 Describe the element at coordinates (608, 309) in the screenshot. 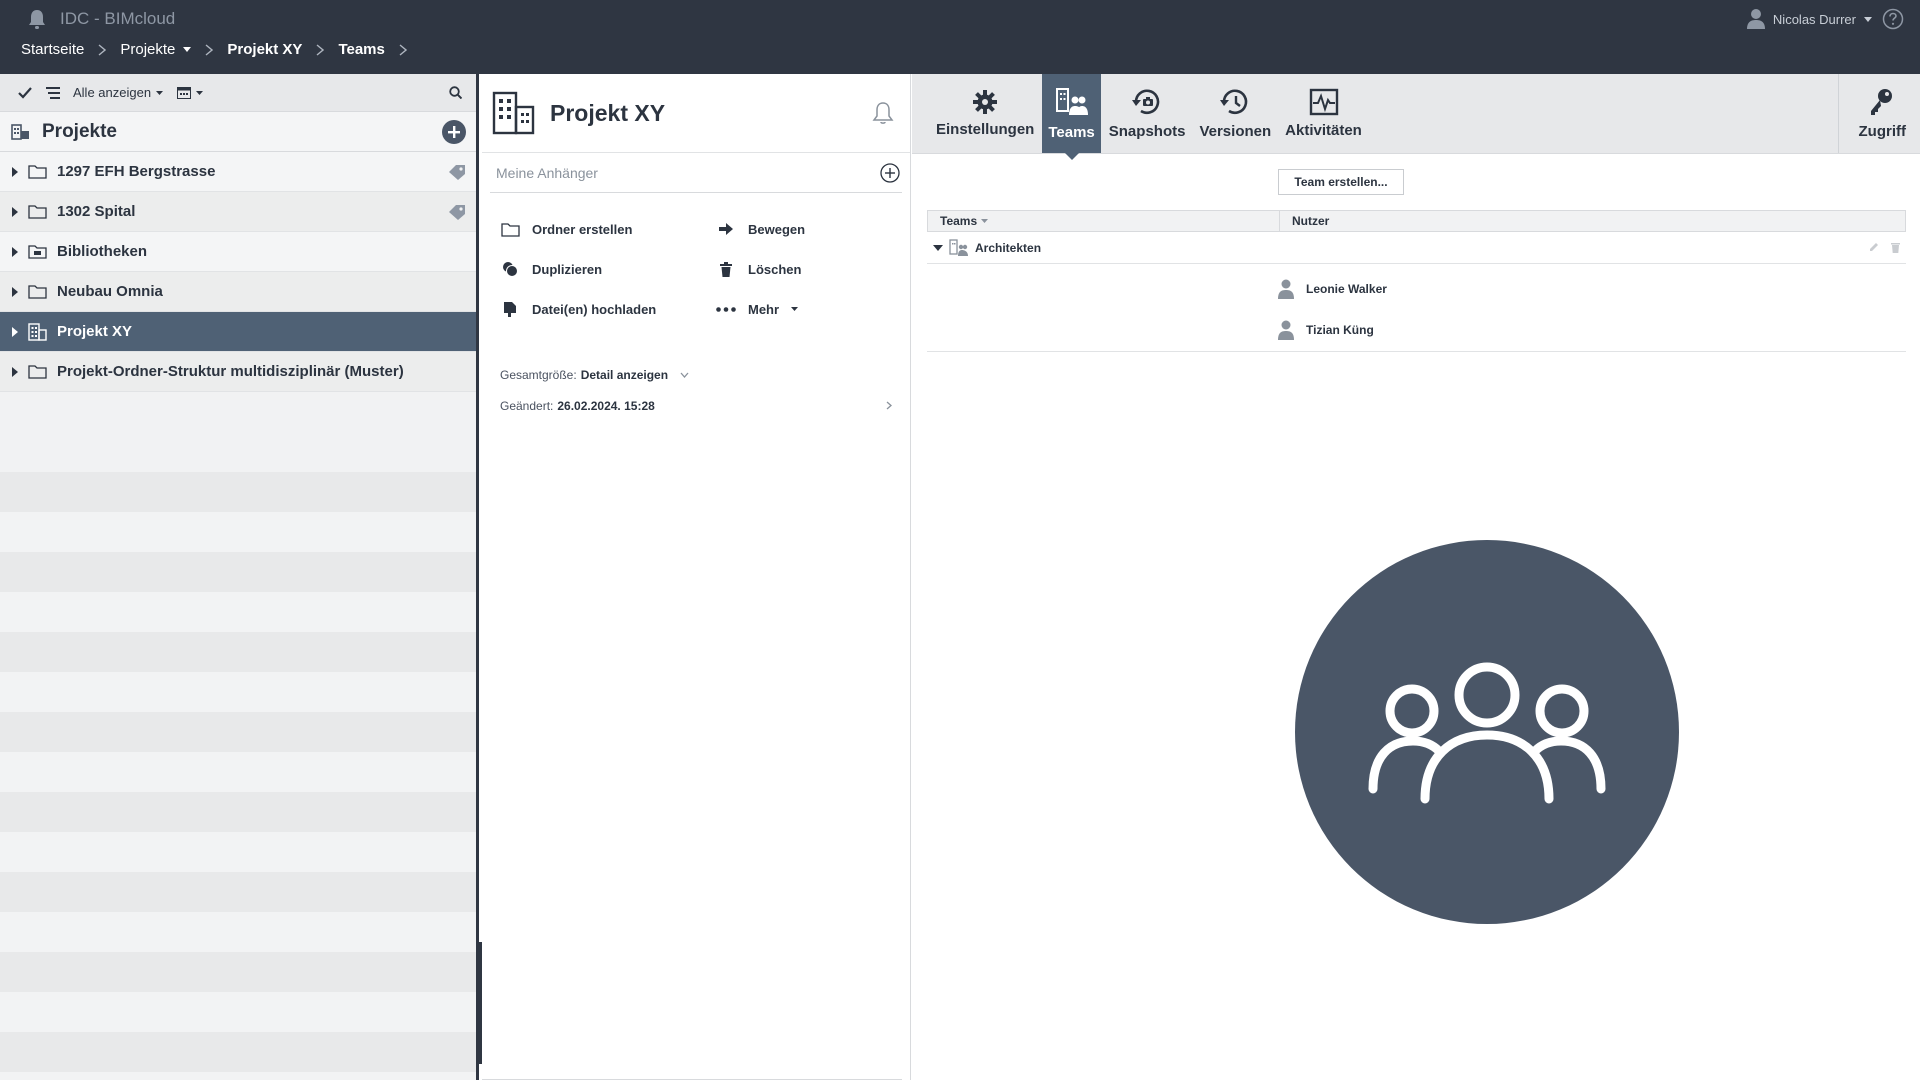

I see `upload-action: Datei(en) hochladen` at that location.